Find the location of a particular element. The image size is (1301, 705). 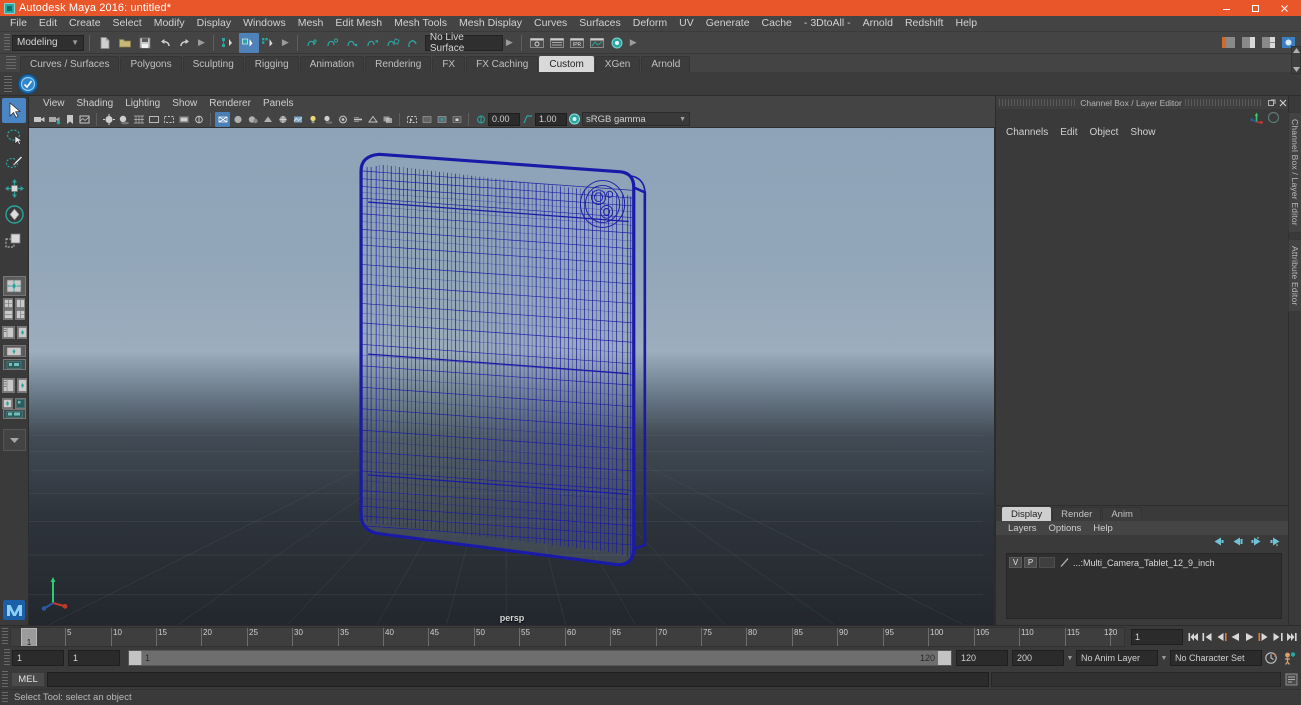

layer-list: V P ...:Multi_Camera_Tablet_12_9_inch is located at coordinates (1144, 586).